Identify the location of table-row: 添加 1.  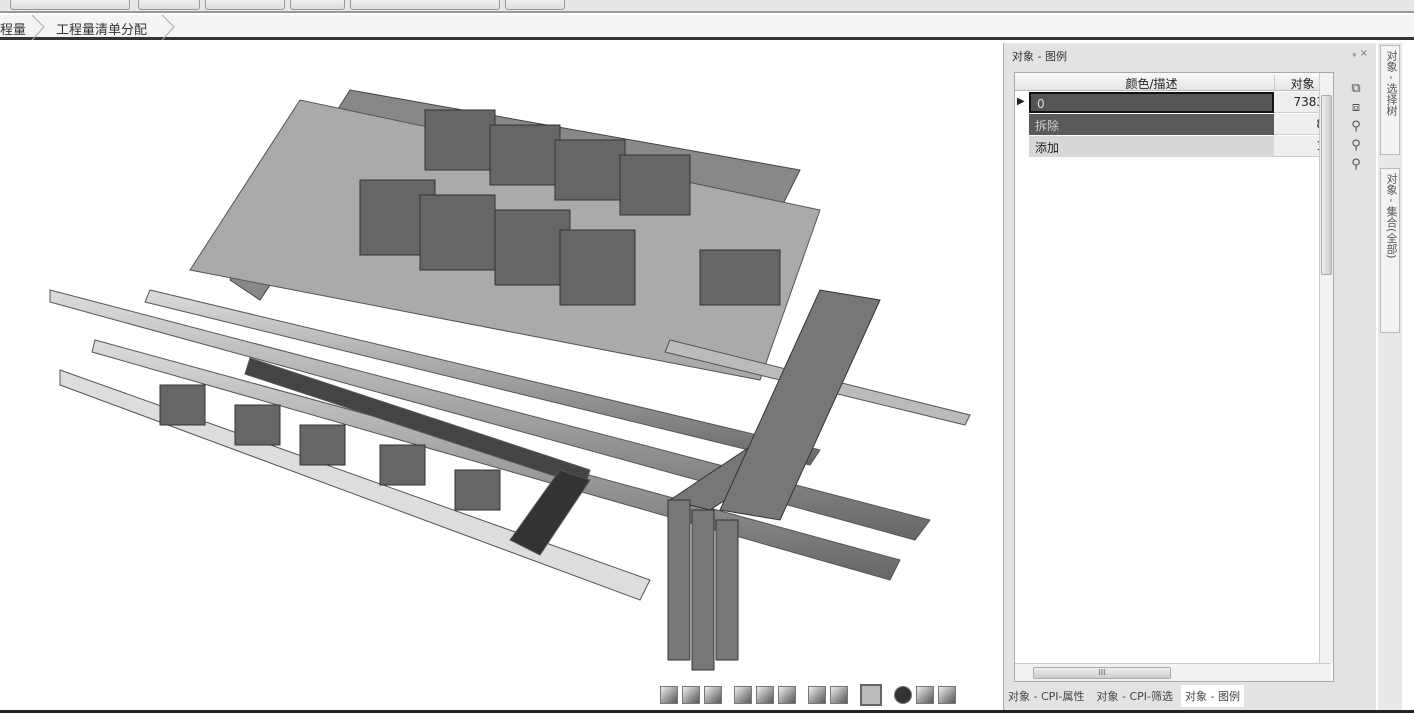
(1172, 147).